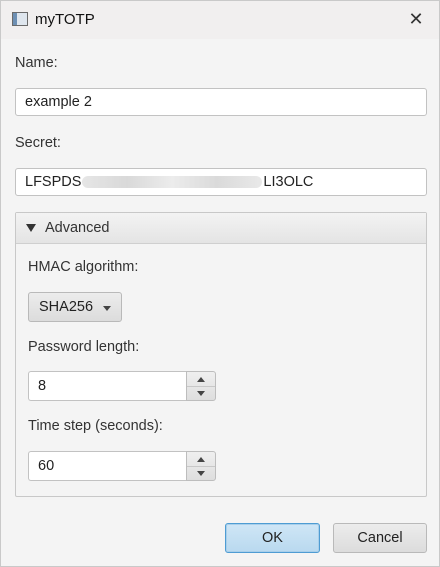 This screenshot has height=567, width=440. What do you see at coordinates (31, 228) in the screenshot?
I see `expand-arrow-icon` at bounding box center [31, 228].